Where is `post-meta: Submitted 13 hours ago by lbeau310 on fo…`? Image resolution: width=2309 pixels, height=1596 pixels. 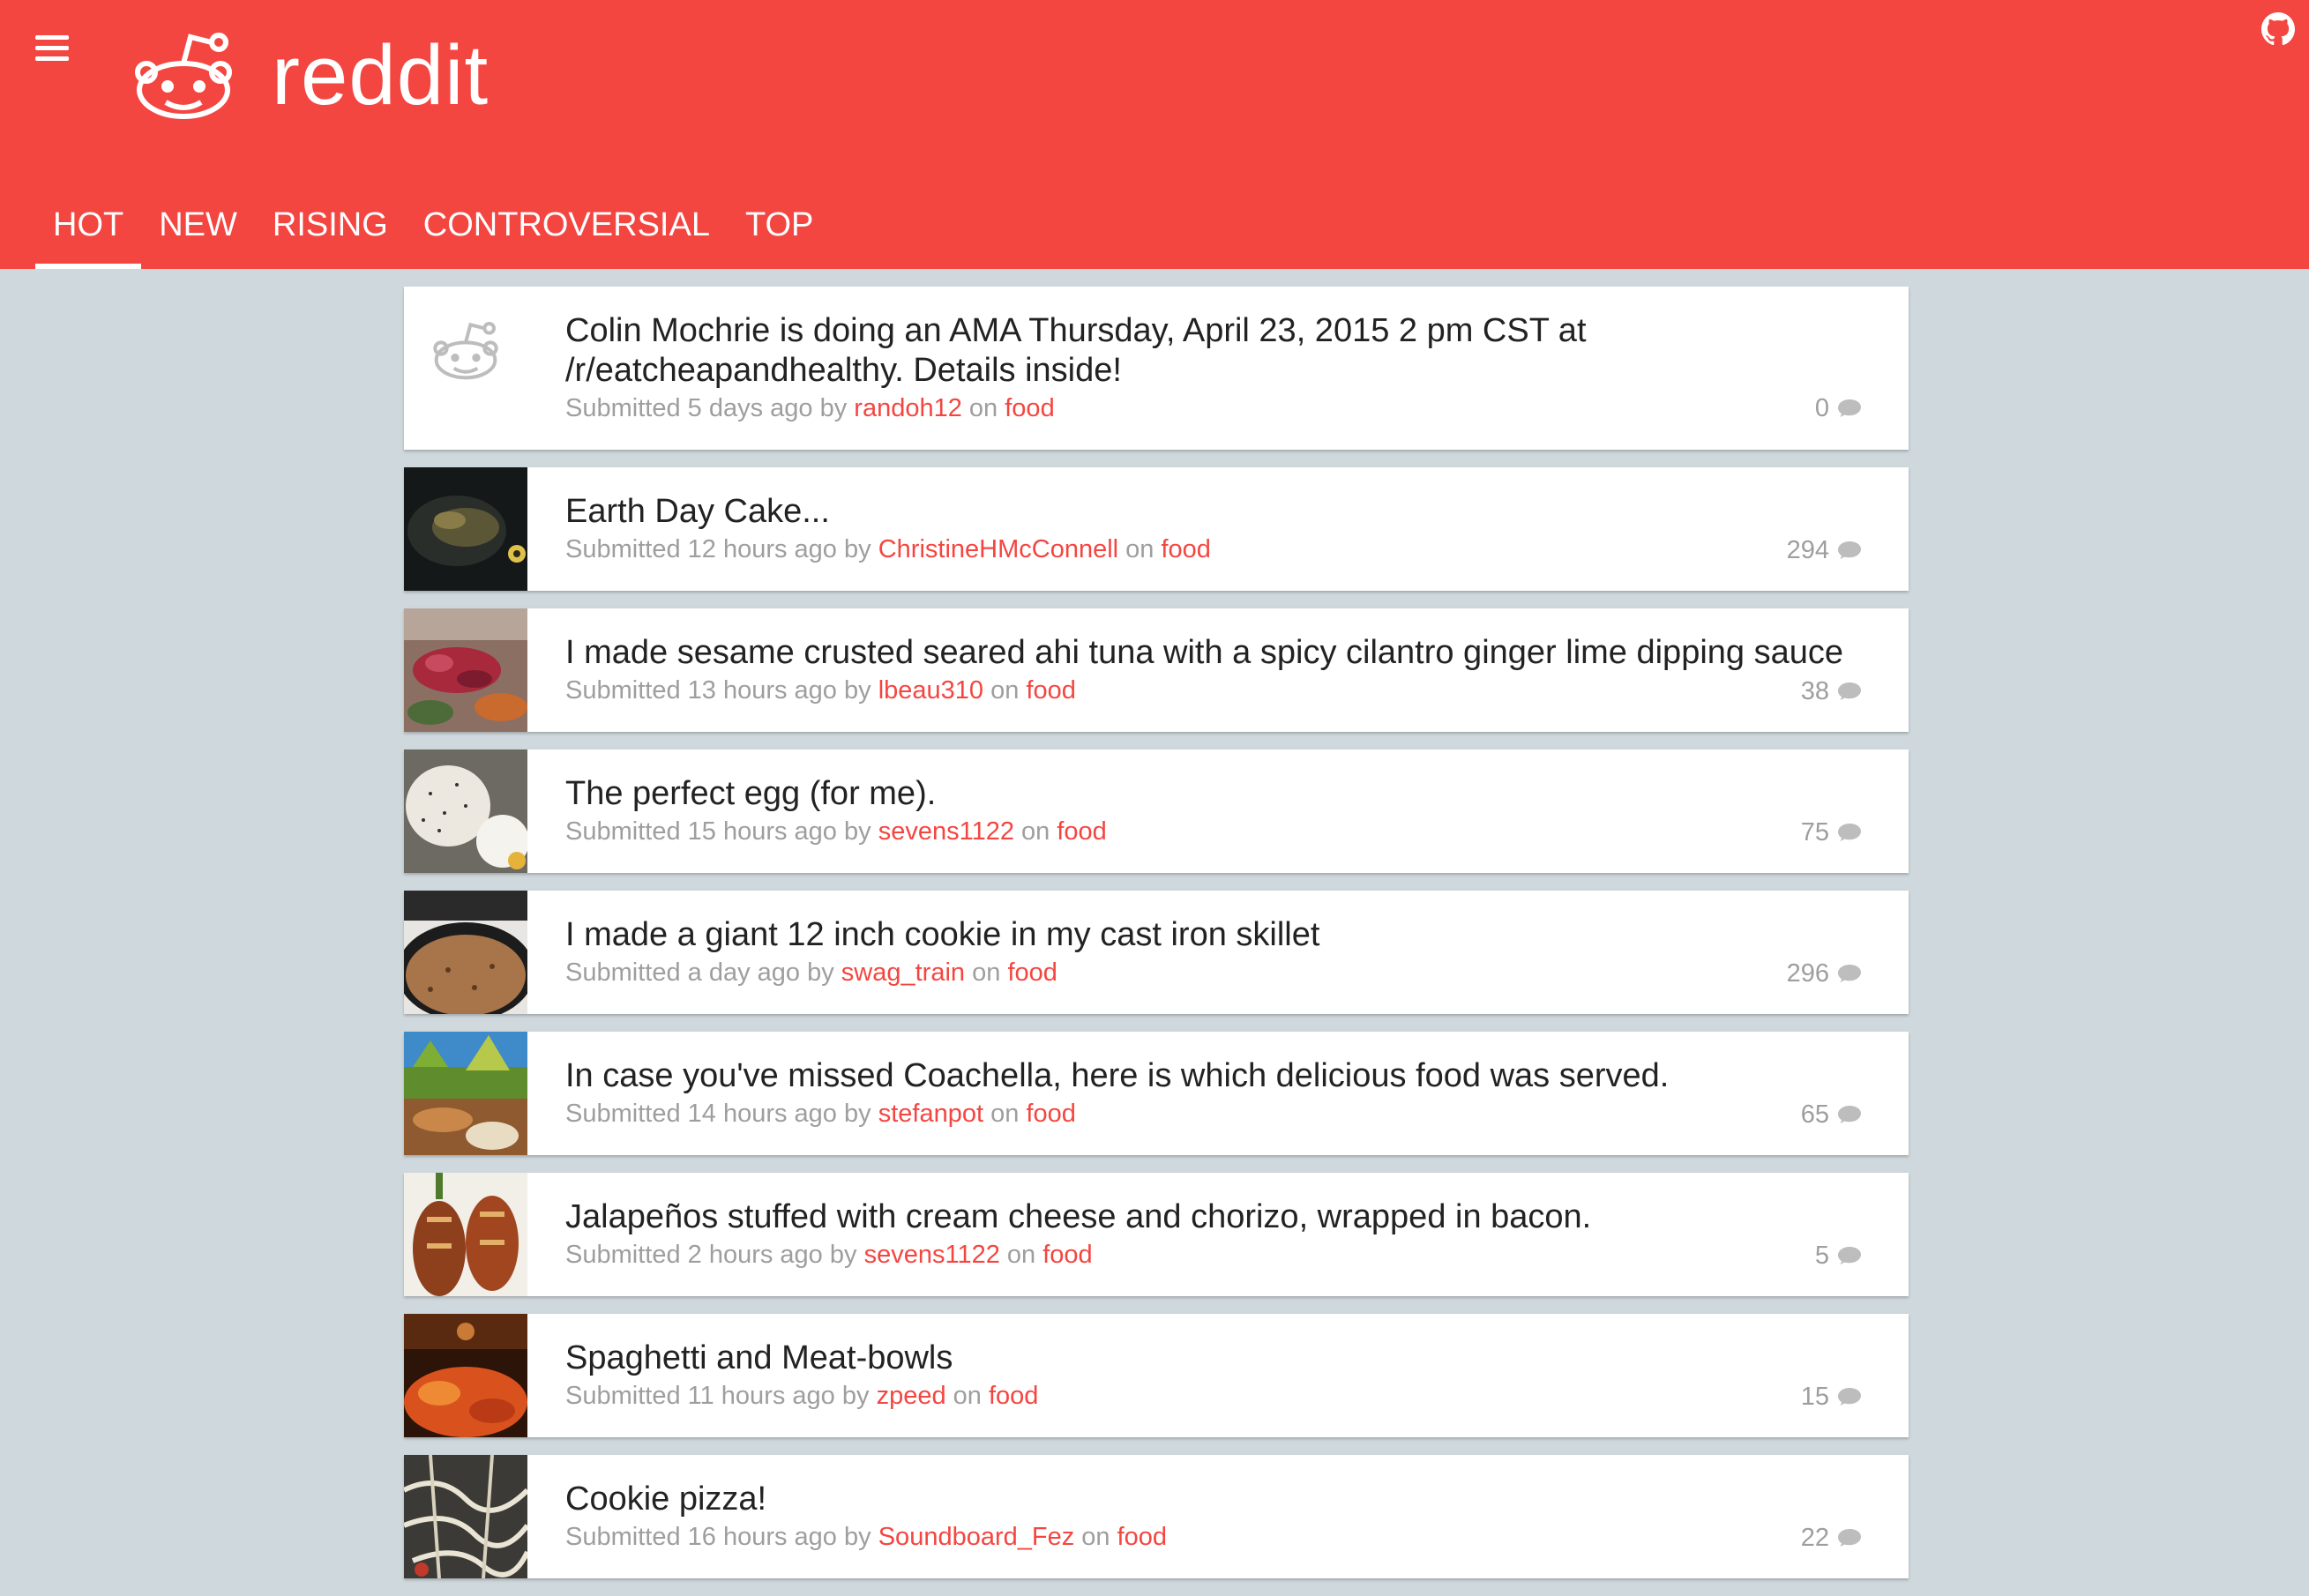
post-meta: Submitted 13 hours ago by lbeau310 on fo… is located at coordinates (820, 690).